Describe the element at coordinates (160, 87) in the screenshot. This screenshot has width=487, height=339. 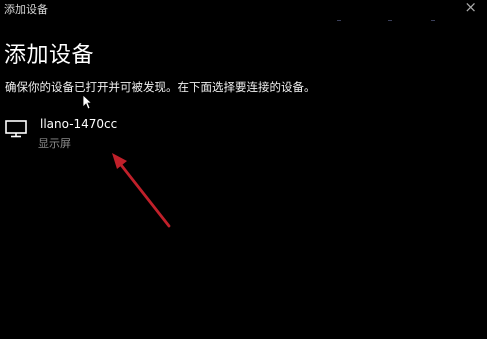
I see `instruction-text: 确保你的设备已打开并可被发现。在下面选择要连接的设备。` at that location.